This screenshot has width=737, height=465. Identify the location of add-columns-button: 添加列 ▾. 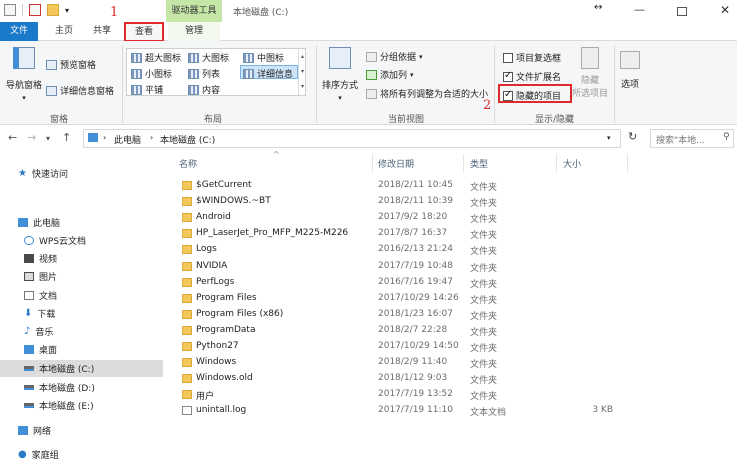
(390, 74).